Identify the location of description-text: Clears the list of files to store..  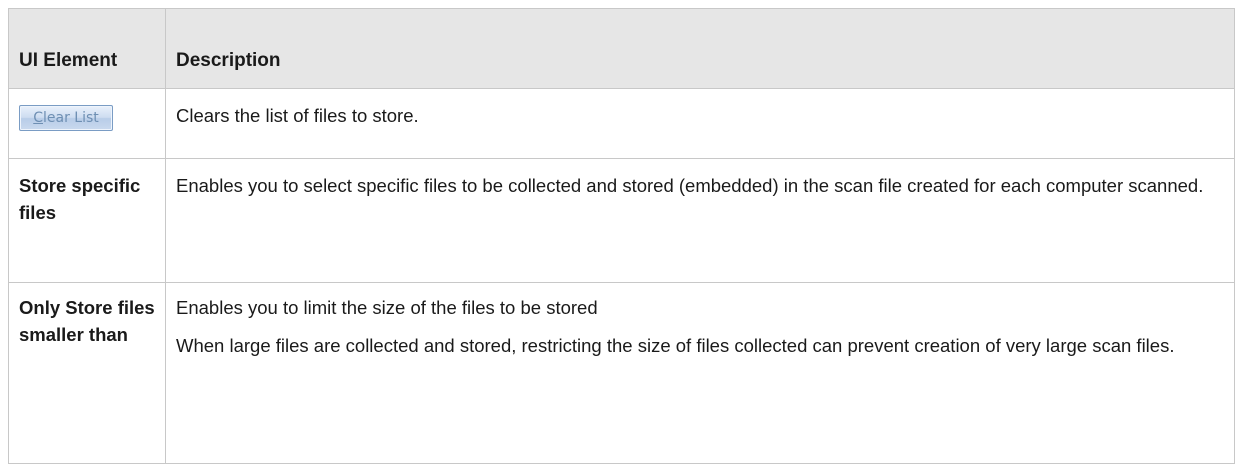
(297, 115).